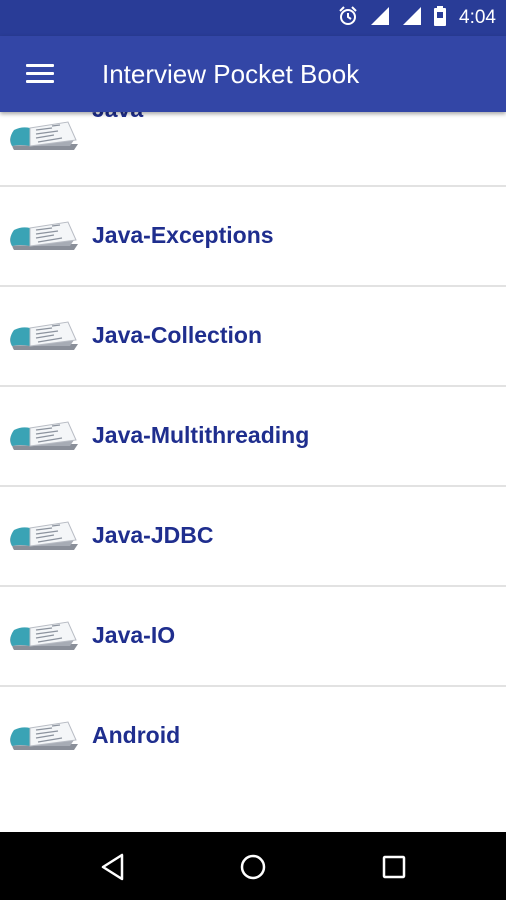 Image resolution: width=506 pixels, height=900 pixels. I want to click on list-item-android: Android, so click(253, 737).